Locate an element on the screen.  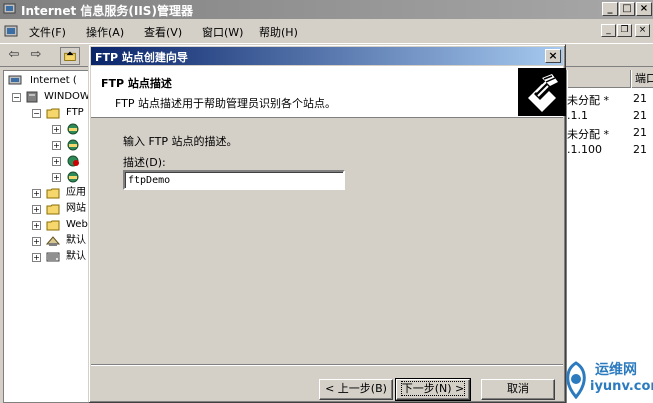
menu-window: 窗口(W) is located at coordinates (222, 32).